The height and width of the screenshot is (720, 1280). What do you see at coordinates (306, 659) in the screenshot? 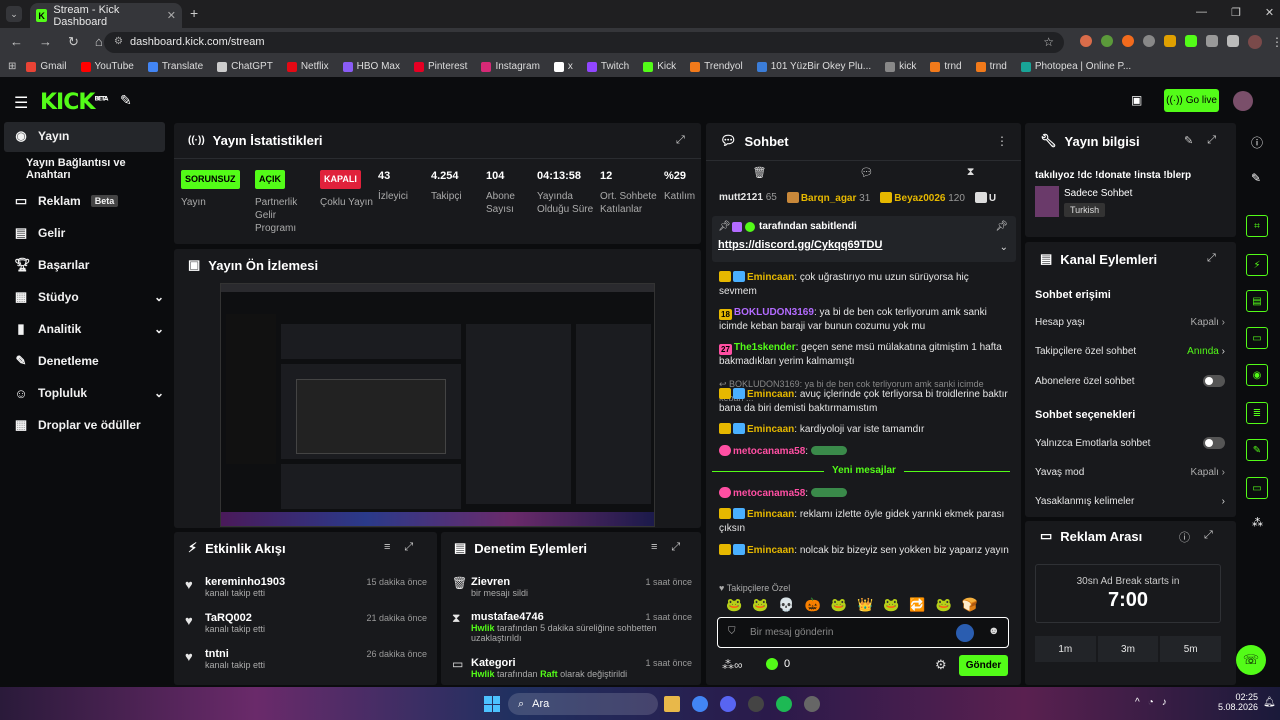
I see `activity-row: ♥ tntni kanalı takip etti 26 dakika önce` at bounding box center [306, 659].